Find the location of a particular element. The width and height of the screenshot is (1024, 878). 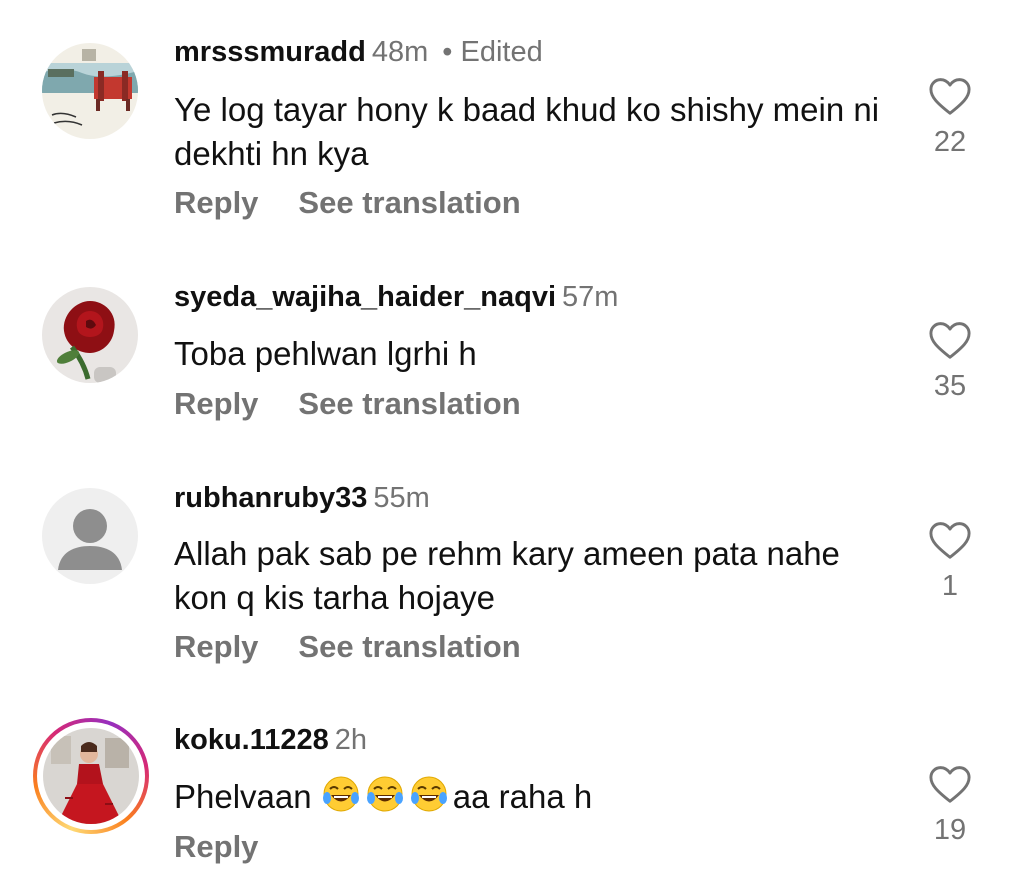

like-control: 35 is located at coordinates (950, 362).